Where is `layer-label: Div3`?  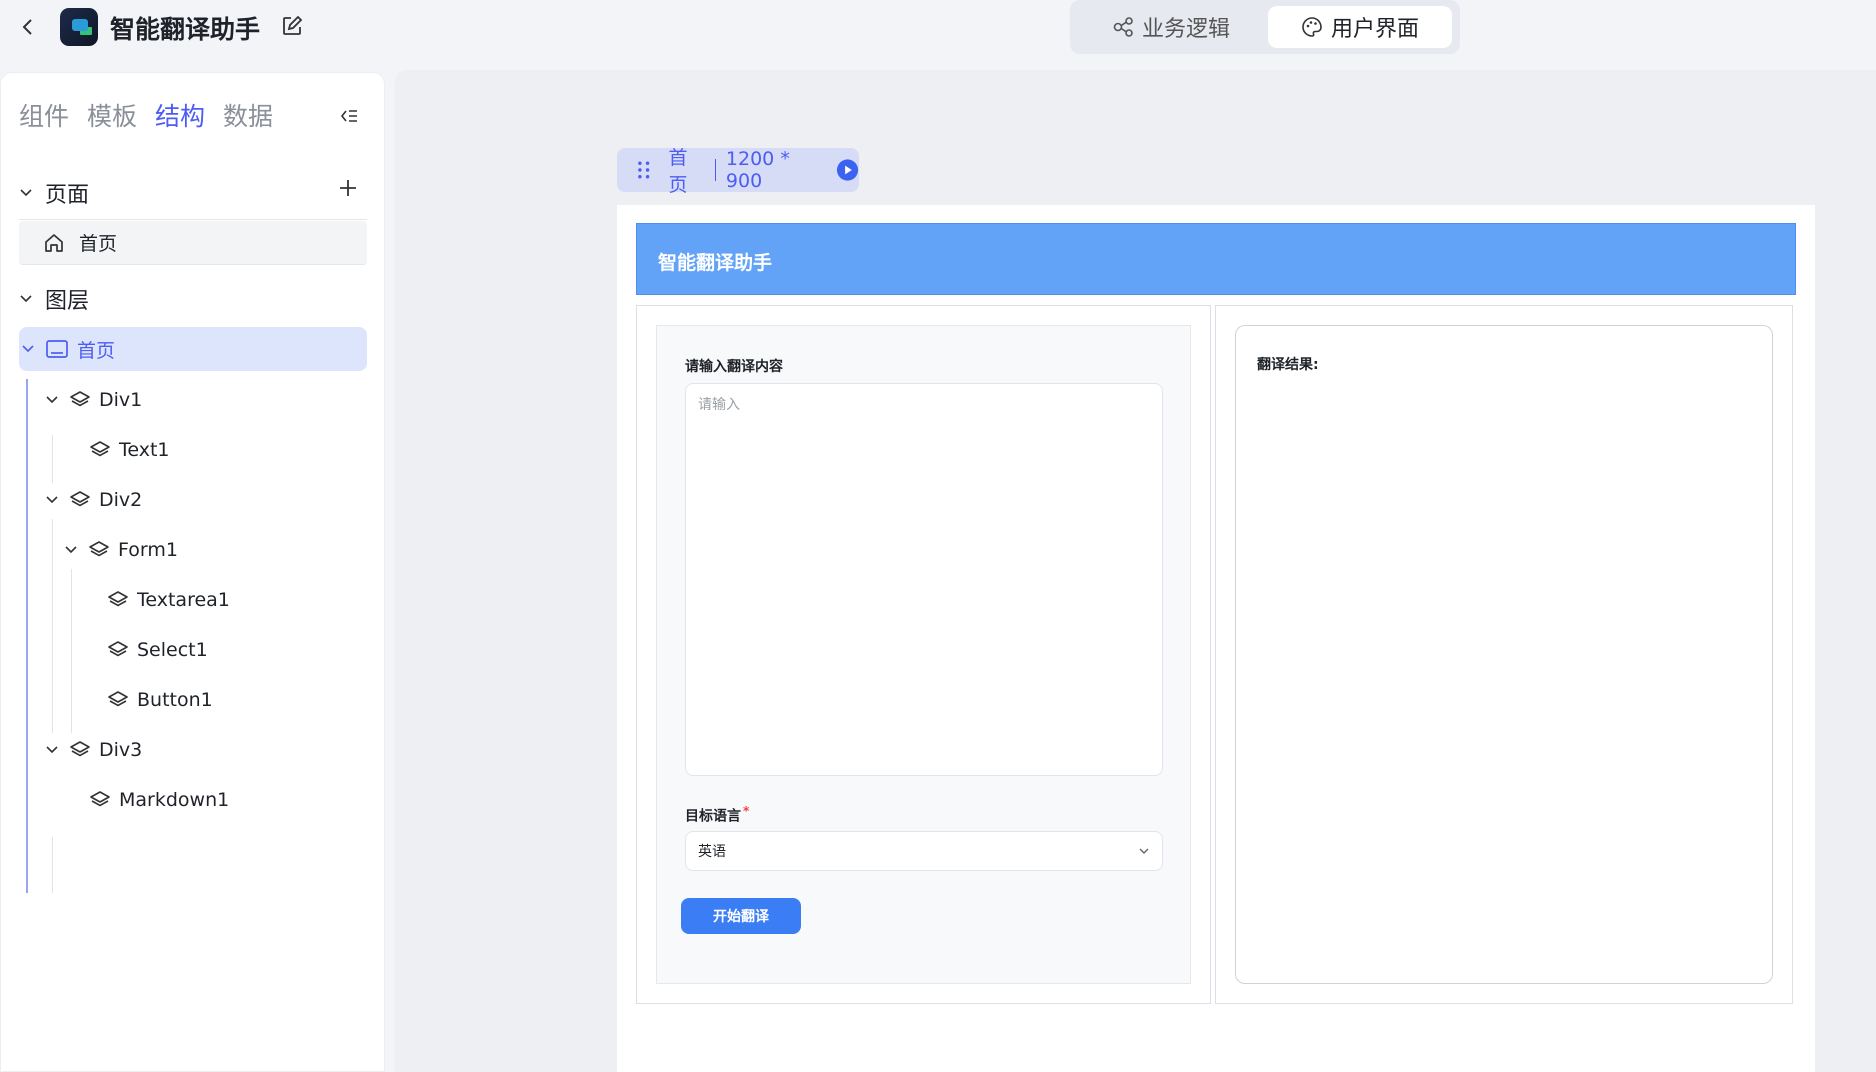
layer-label: Div3 is located at coordinates (121, 750).